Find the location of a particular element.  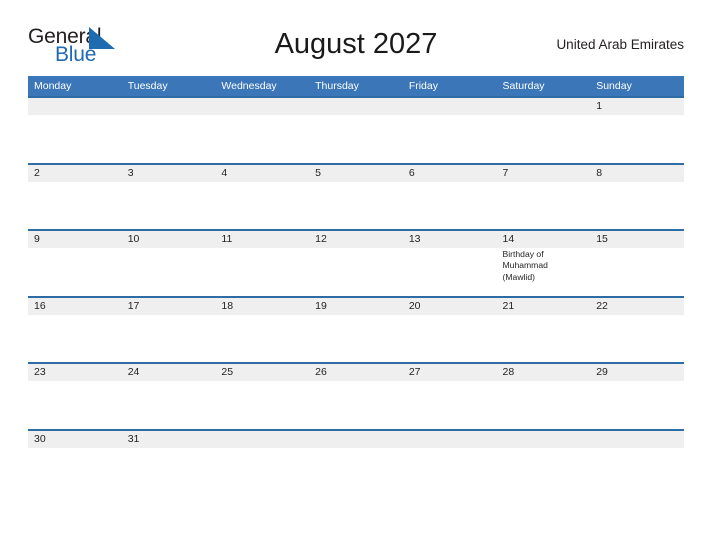

calendar-day-cell: 27 is located at coordinates (449, 396).